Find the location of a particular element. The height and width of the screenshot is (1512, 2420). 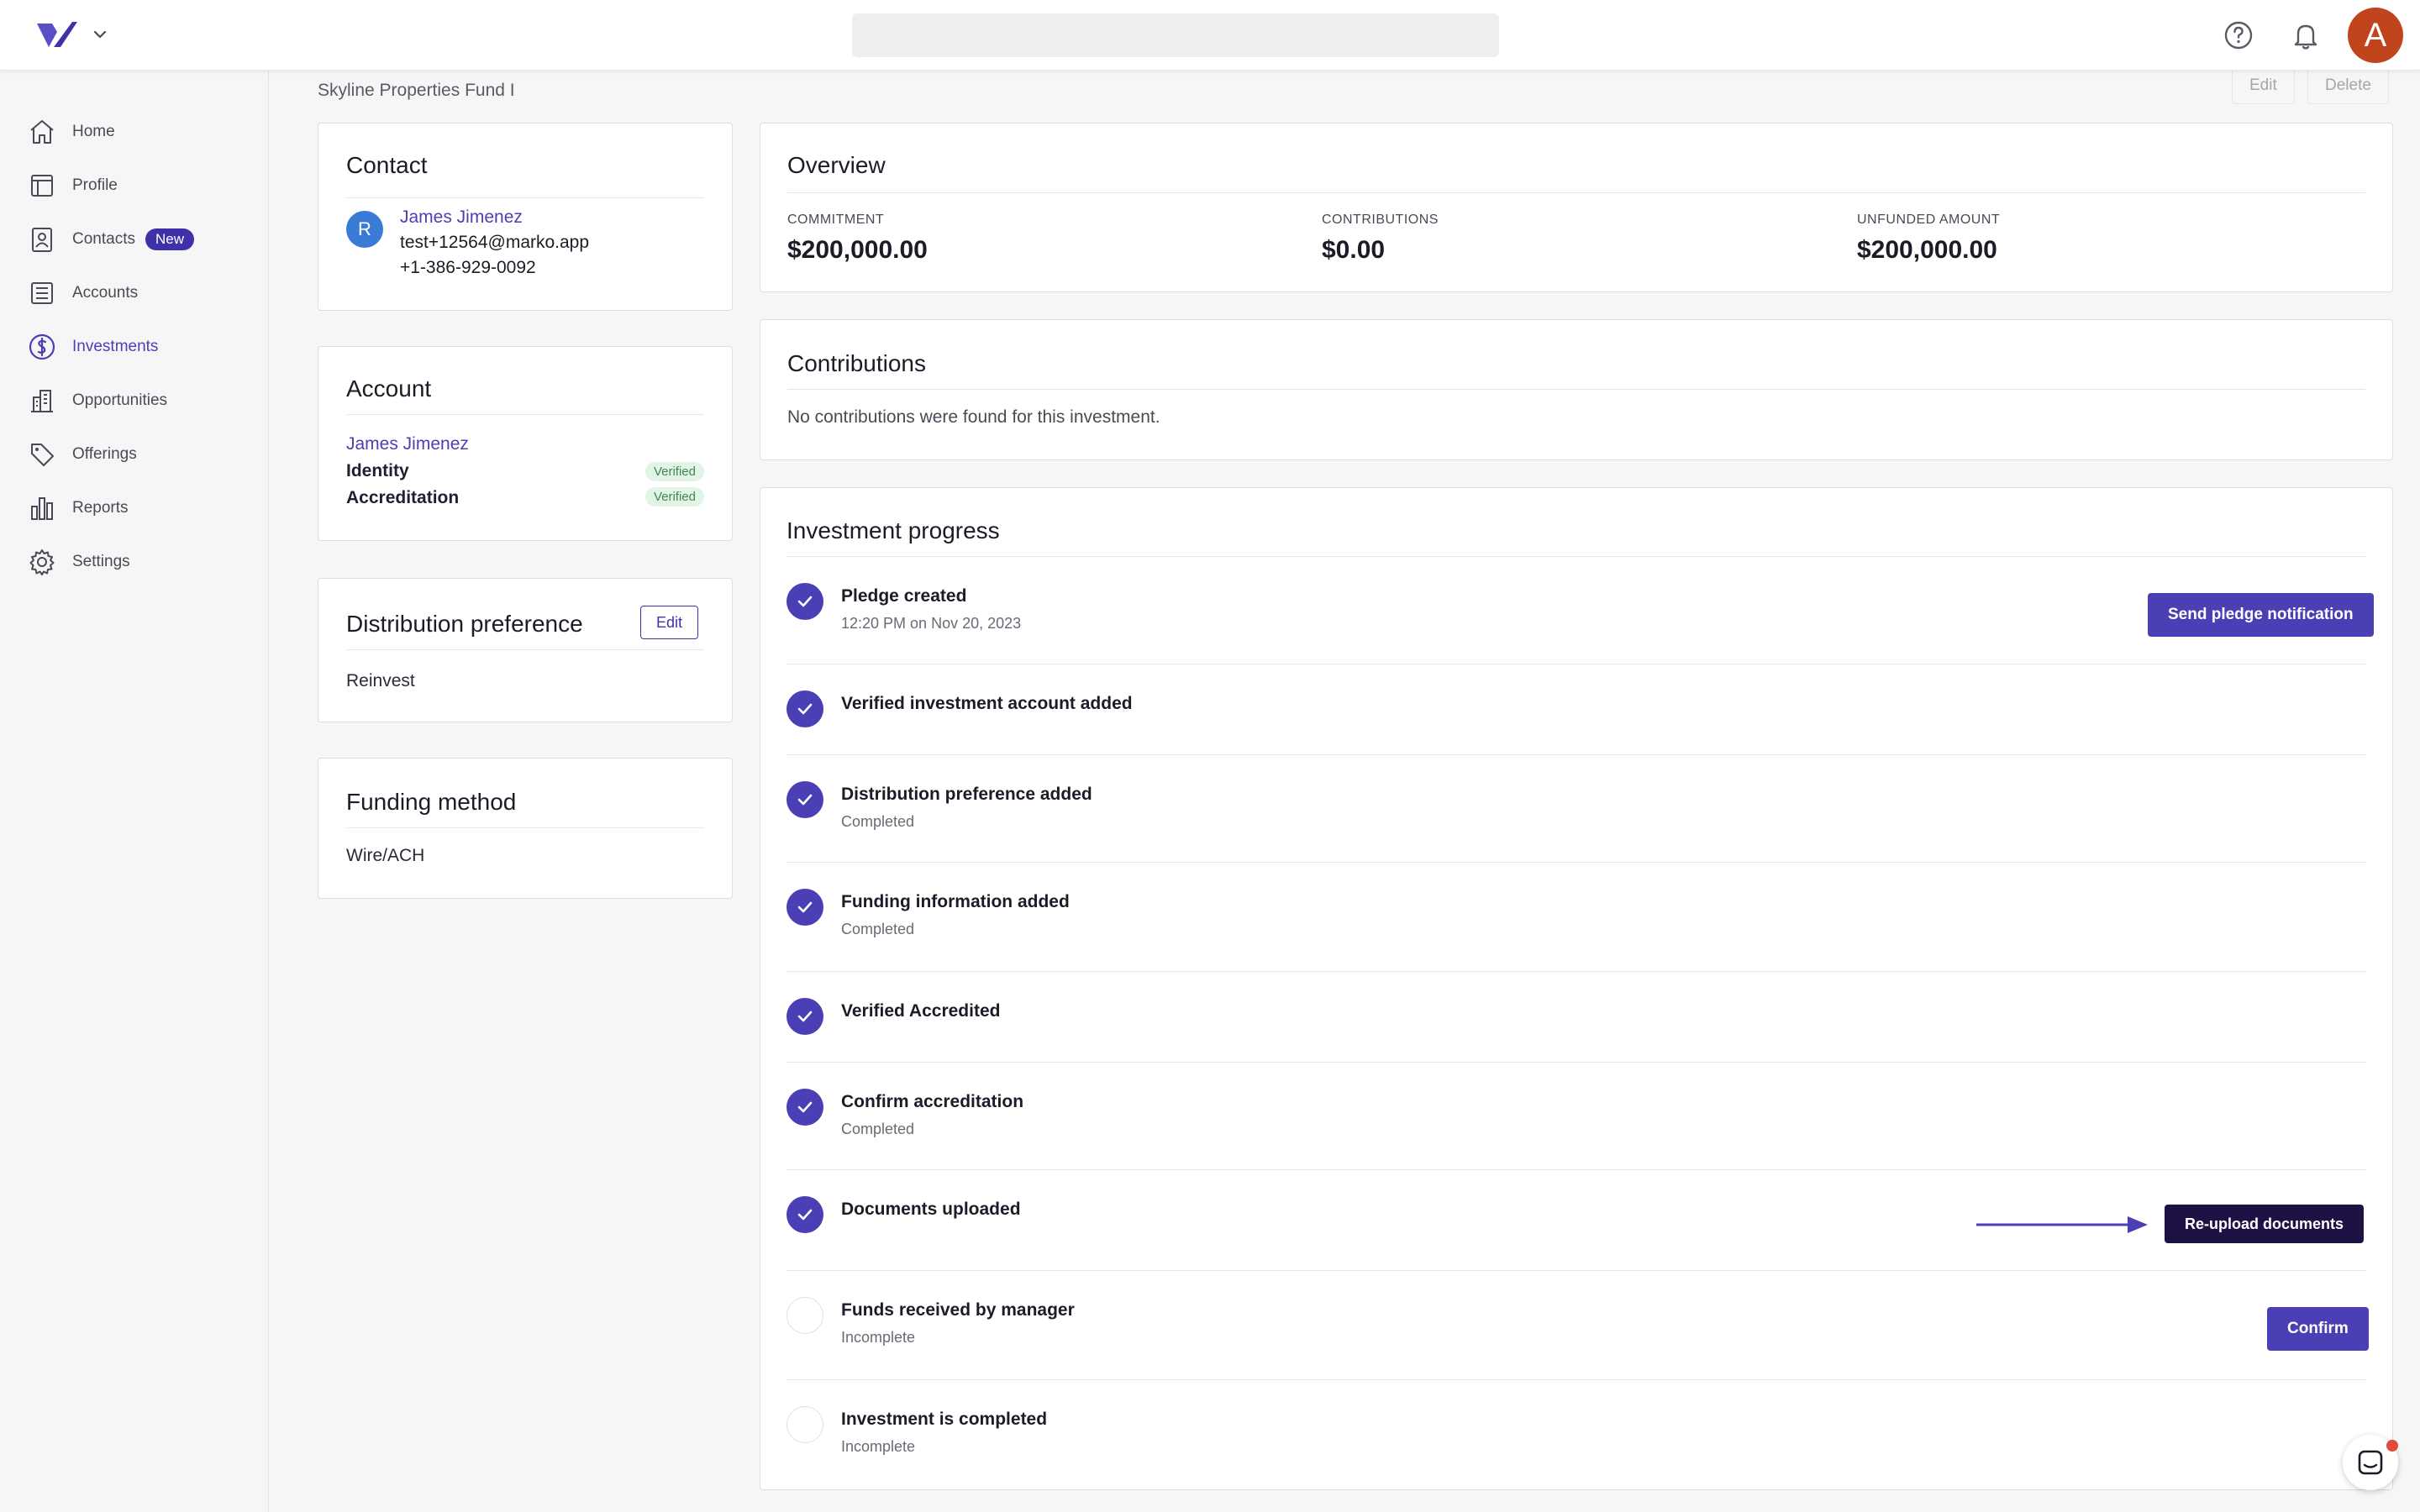

confirm-button: Confirm is located at coordinates (2318, 1329).